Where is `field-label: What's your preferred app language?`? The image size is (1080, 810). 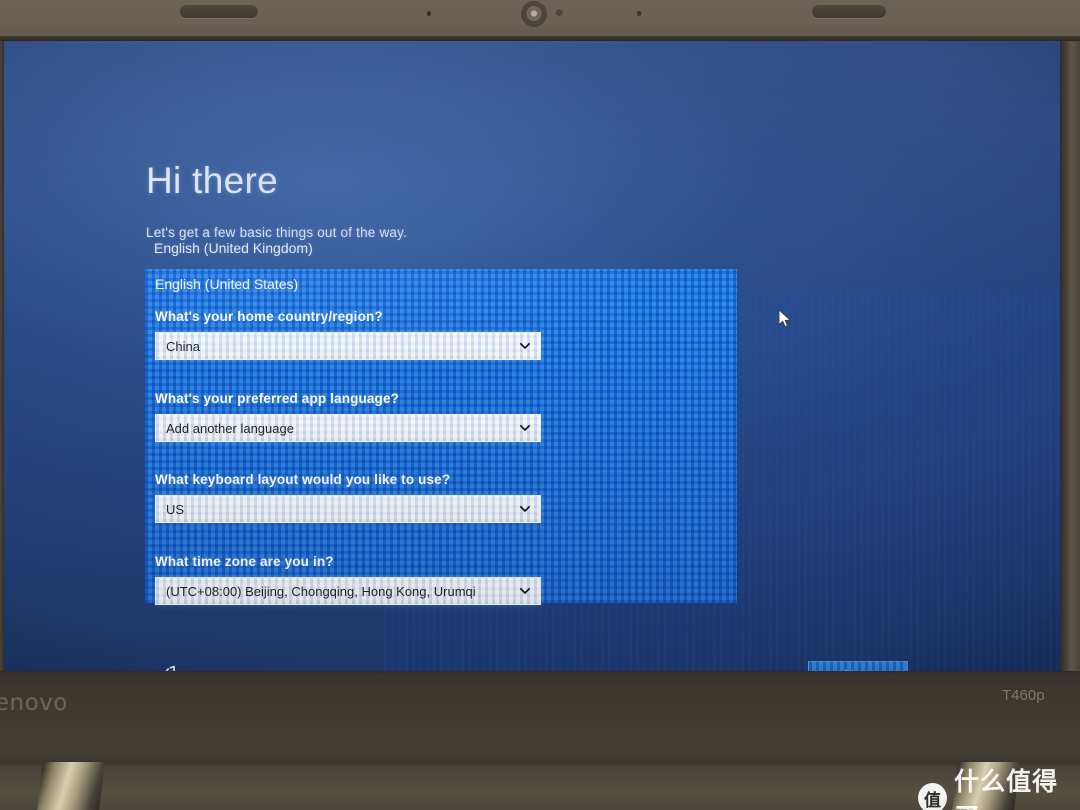
field-label: What's your preferred app language? is located at coordinates (277, 398).